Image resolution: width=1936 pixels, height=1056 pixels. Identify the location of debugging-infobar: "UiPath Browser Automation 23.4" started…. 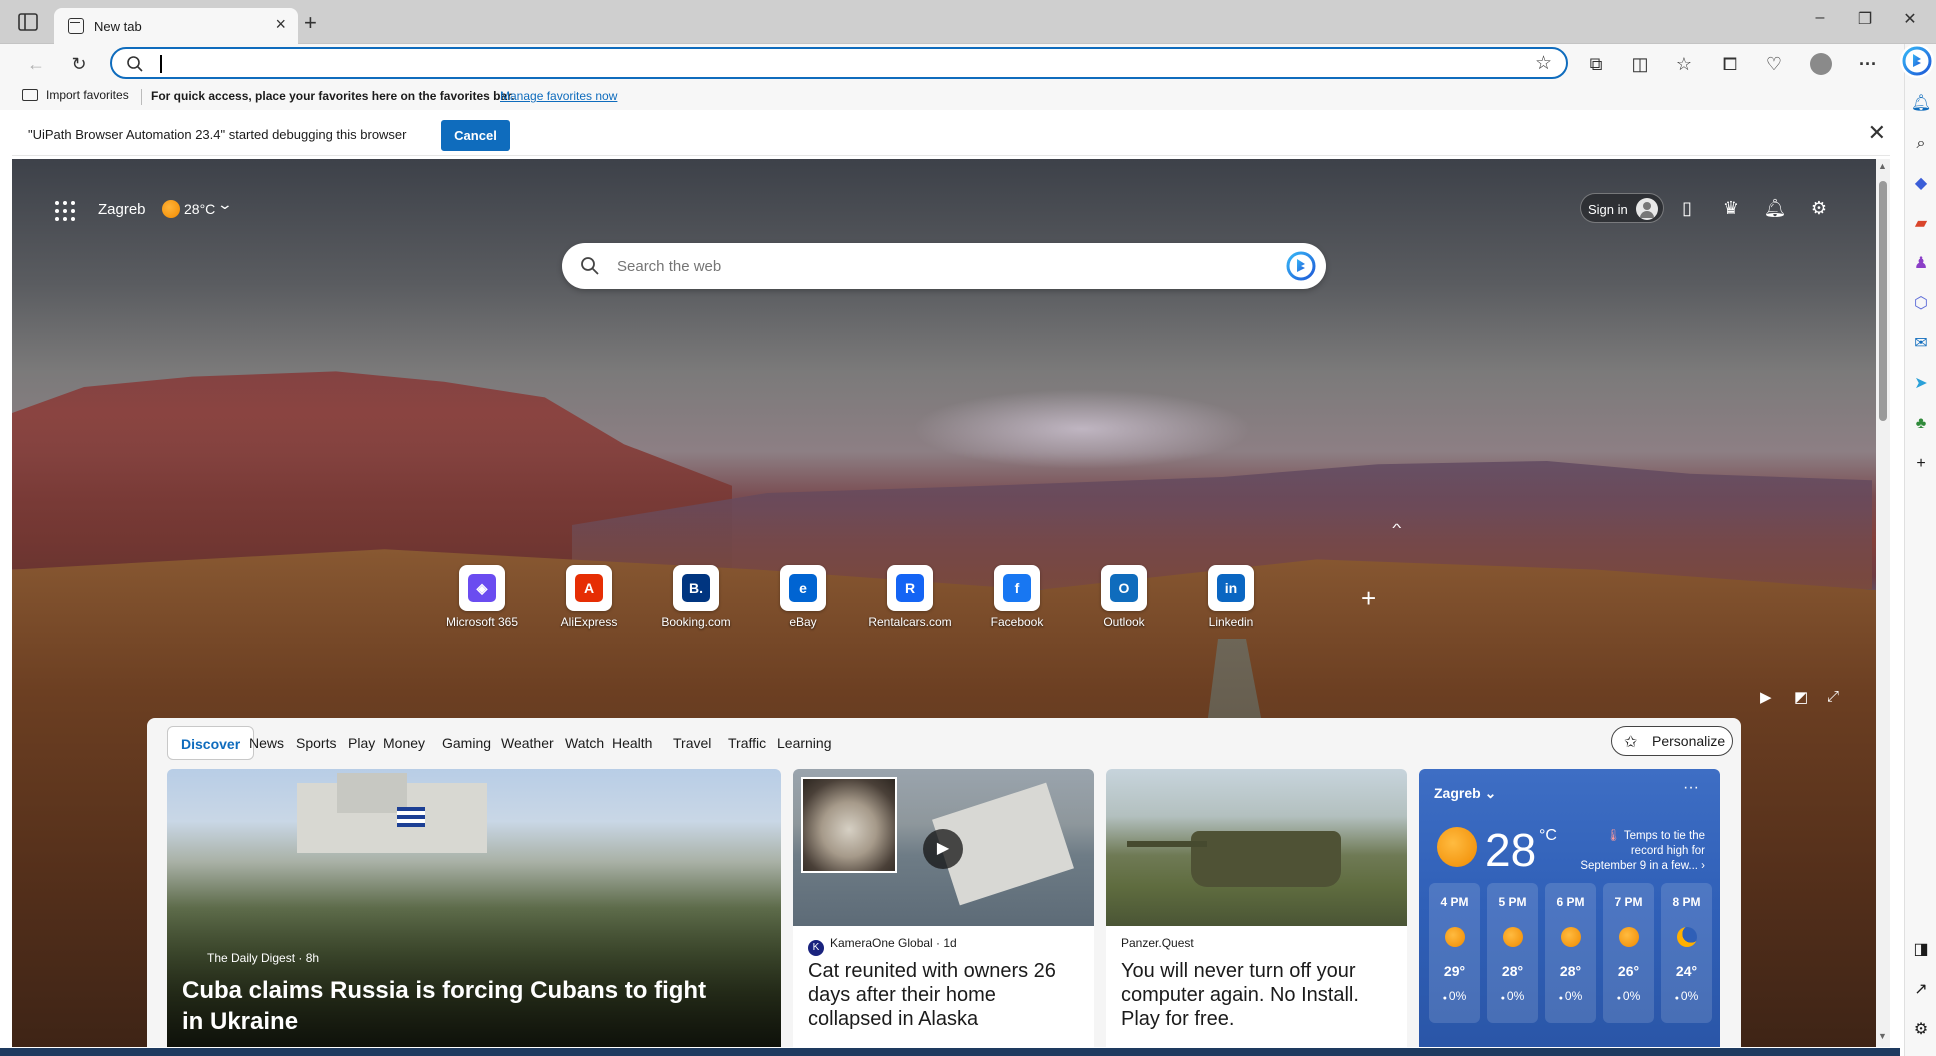
(951, 135).